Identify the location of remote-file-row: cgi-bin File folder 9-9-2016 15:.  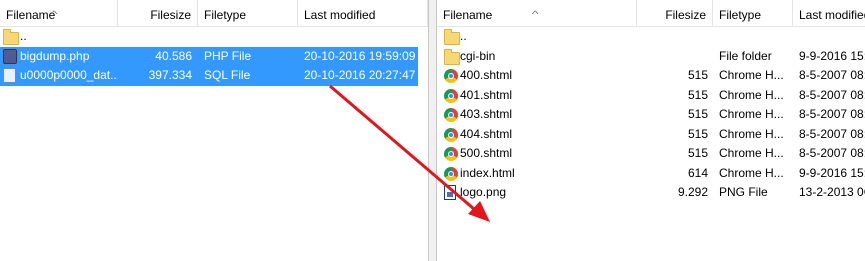
(651, 57).